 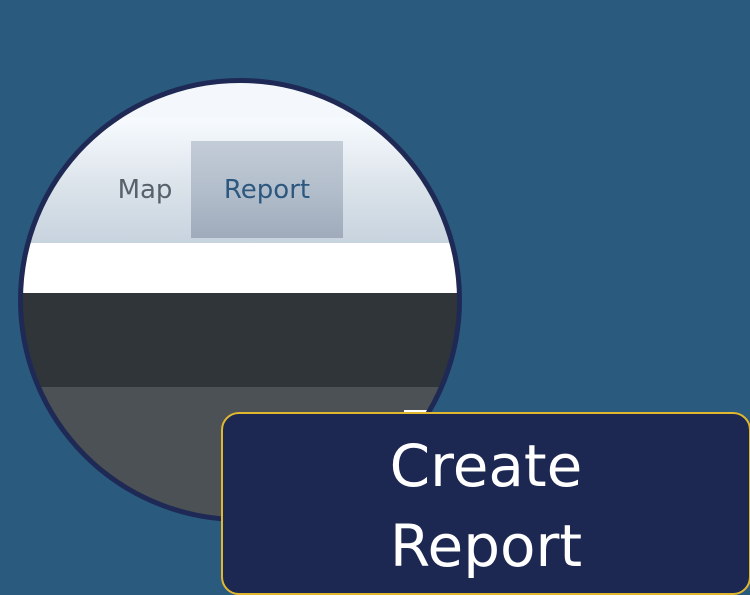 I want to click on callout-line-1: Create, so click(x=486, y=465).